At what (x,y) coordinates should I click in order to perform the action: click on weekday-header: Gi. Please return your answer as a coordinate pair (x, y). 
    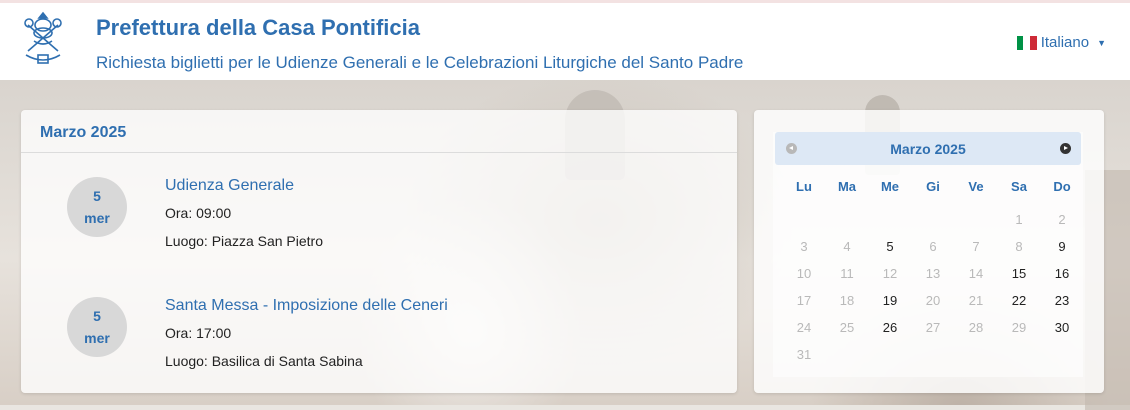
    Looking at the image, I should click on (933, 186).